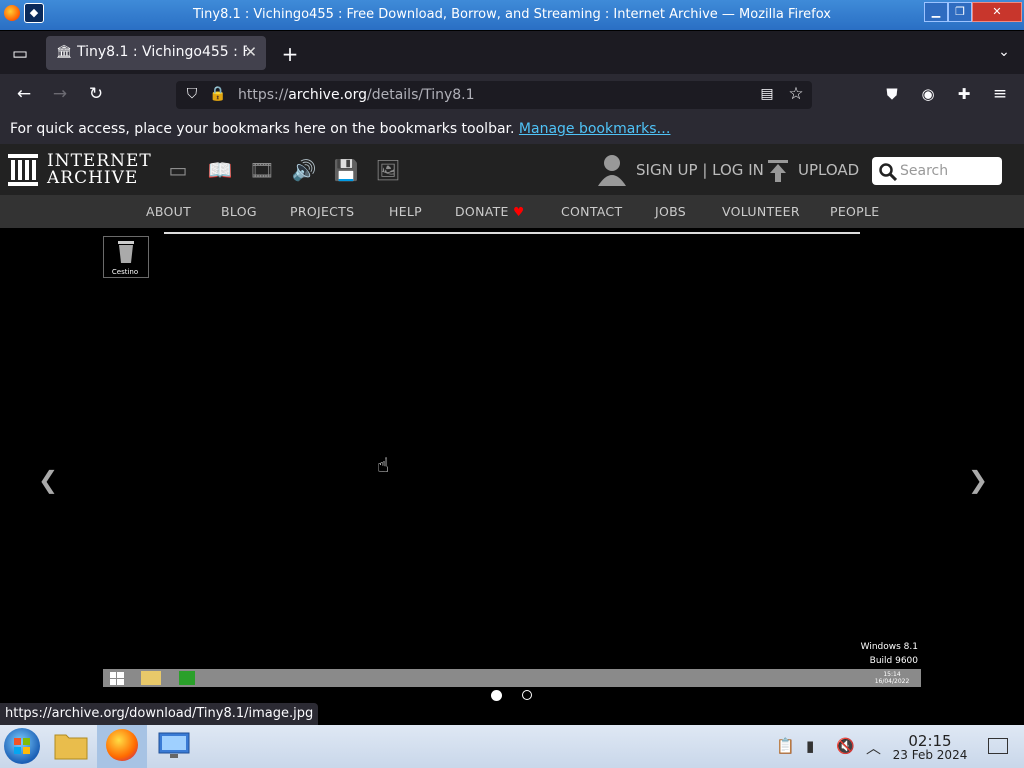 The image size is (1024, 768). I want to click on firefox-taskbar-icon, so click(122, 745).